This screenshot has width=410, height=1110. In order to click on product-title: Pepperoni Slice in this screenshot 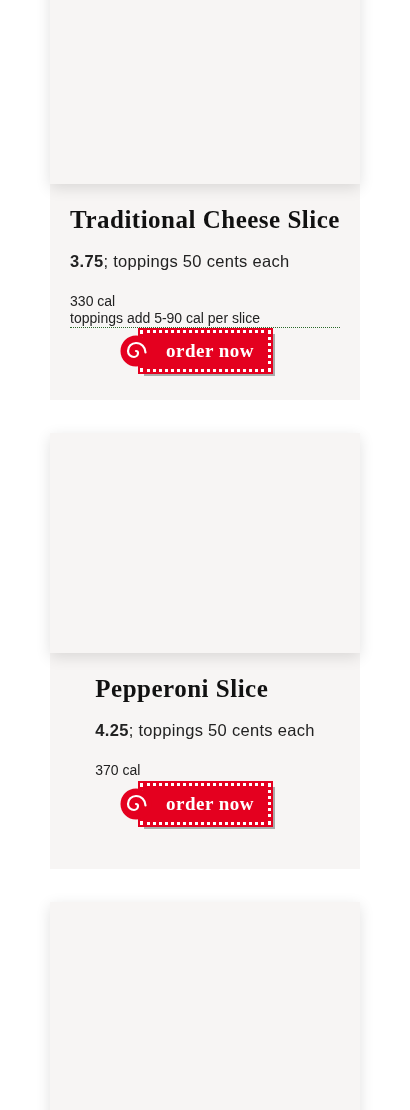, I will do `click(182, 688)`.